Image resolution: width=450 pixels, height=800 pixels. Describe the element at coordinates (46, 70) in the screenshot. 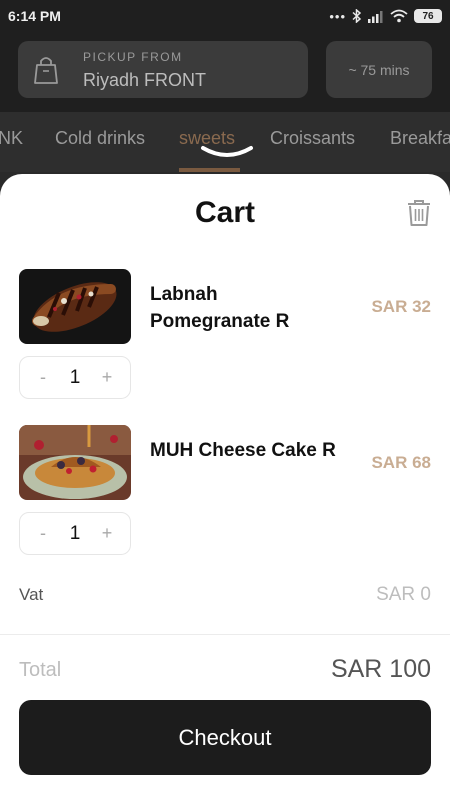

I see `shopping-bag-icon` at that location.